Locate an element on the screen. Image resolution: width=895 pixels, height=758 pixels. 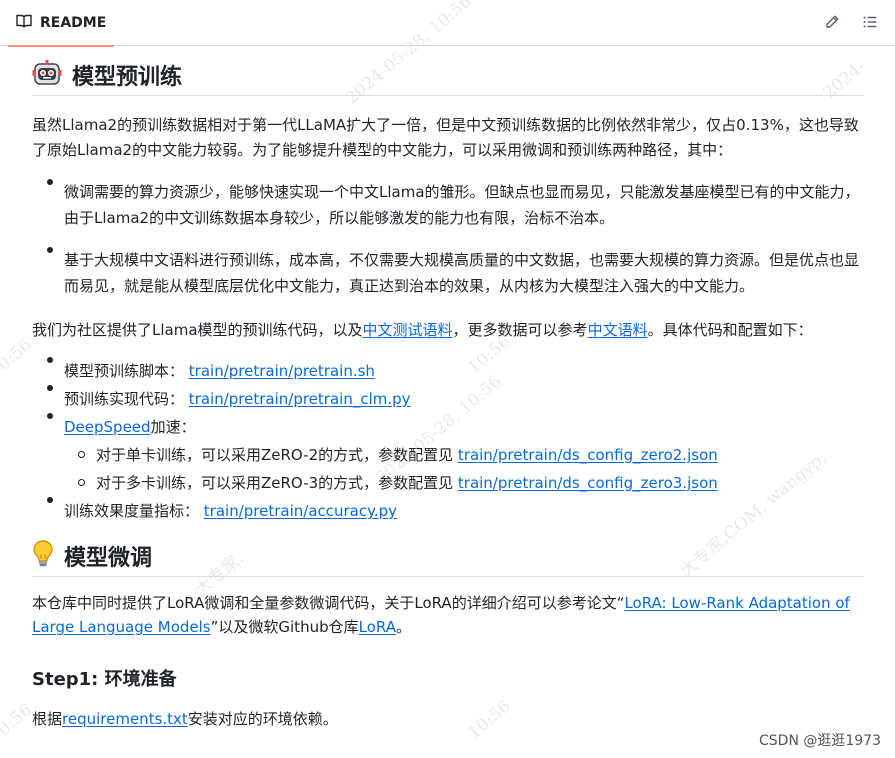
step1-paragraph: 根据requirements.txt安装对应的环境依赖。 is located at coordinates (448, 719).